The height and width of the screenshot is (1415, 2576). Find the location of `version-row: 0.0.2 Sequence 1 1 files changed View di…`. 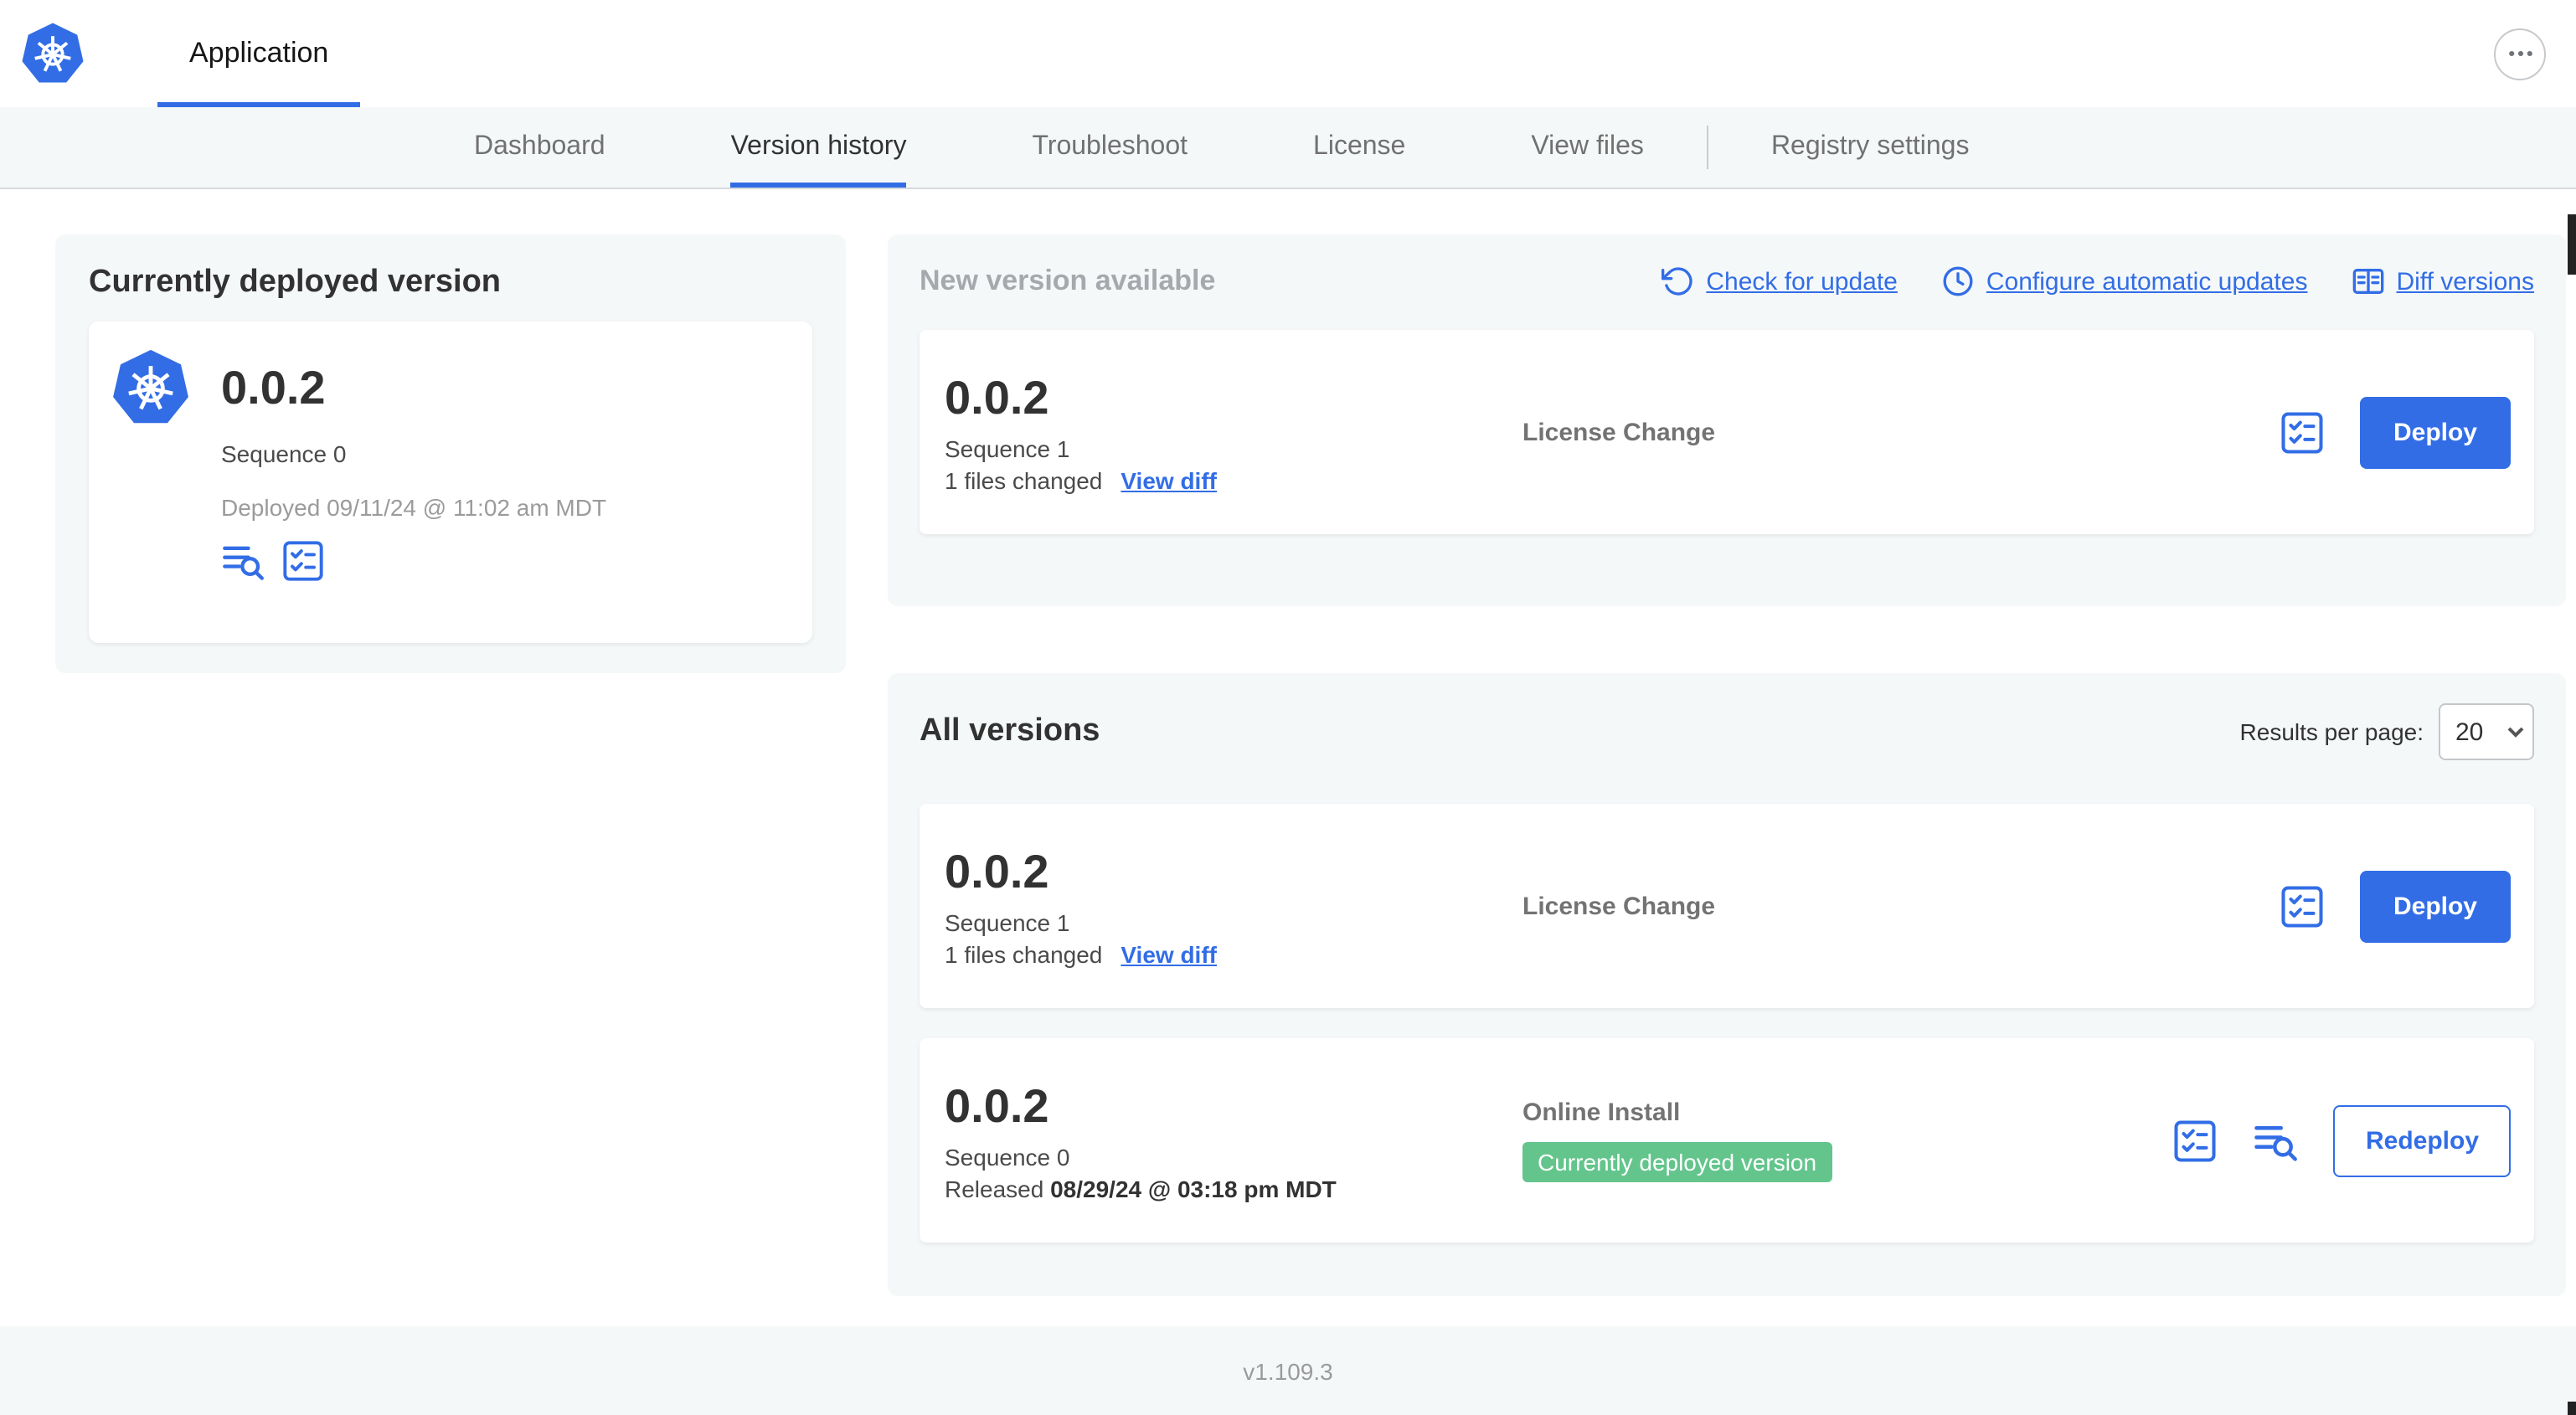

version-row: 0.0.2 Sequence 1 1 files changed View di… is located at coordinates (1727, 906).